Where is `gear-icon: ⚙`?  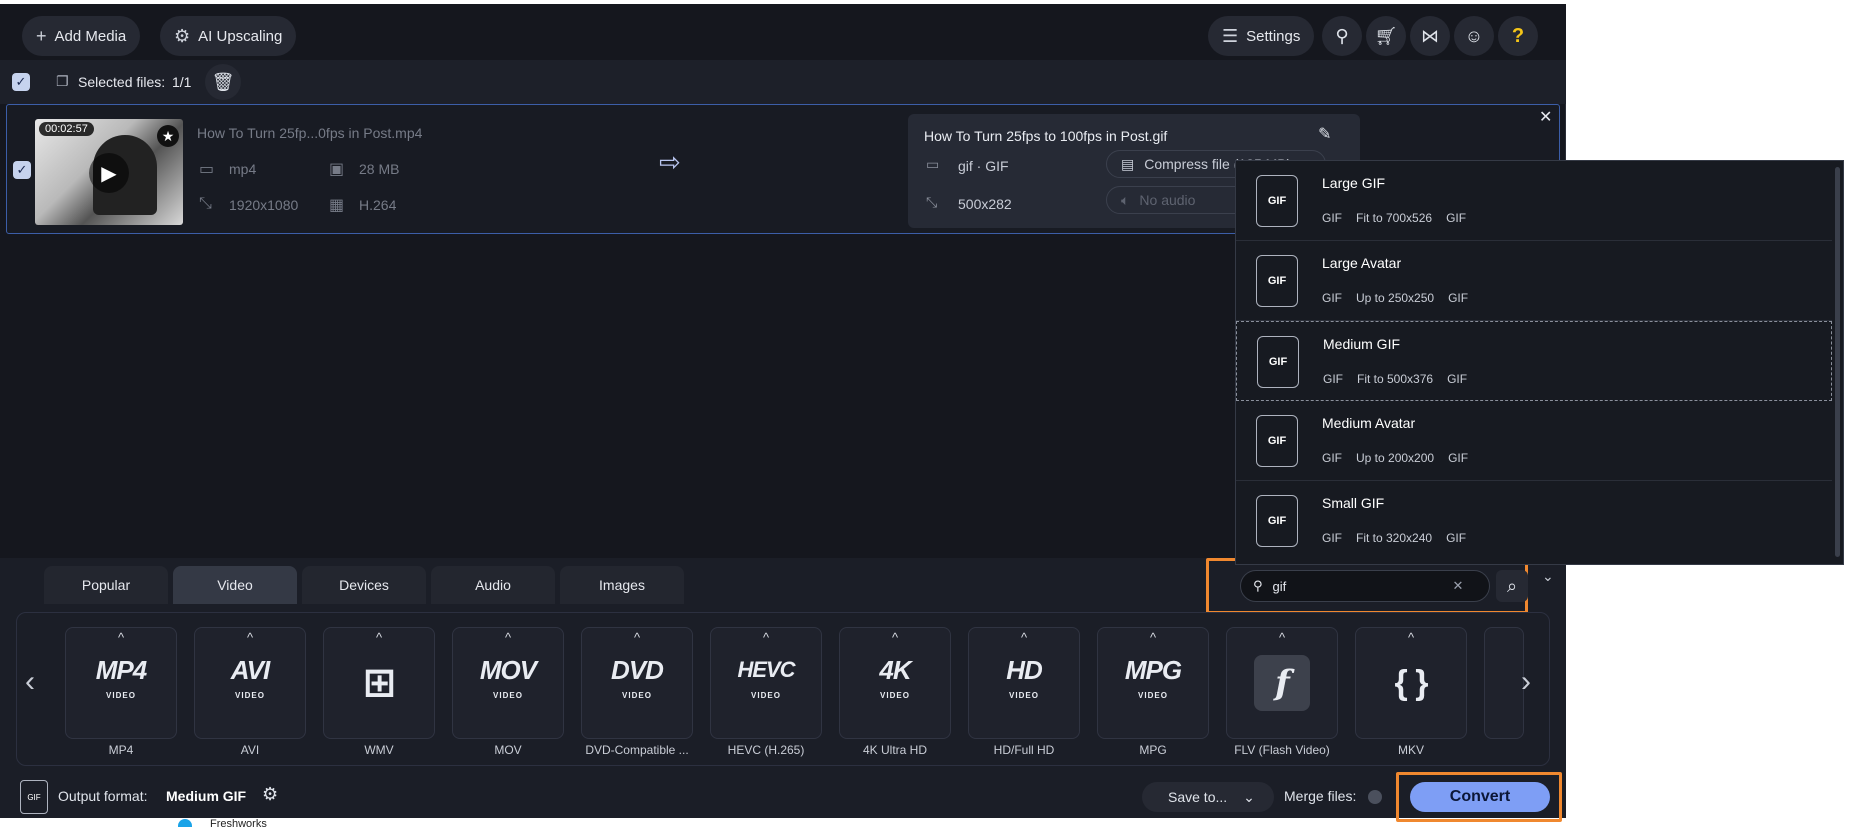
gear-icon: ⚙ is located at coordinates (270, 794).